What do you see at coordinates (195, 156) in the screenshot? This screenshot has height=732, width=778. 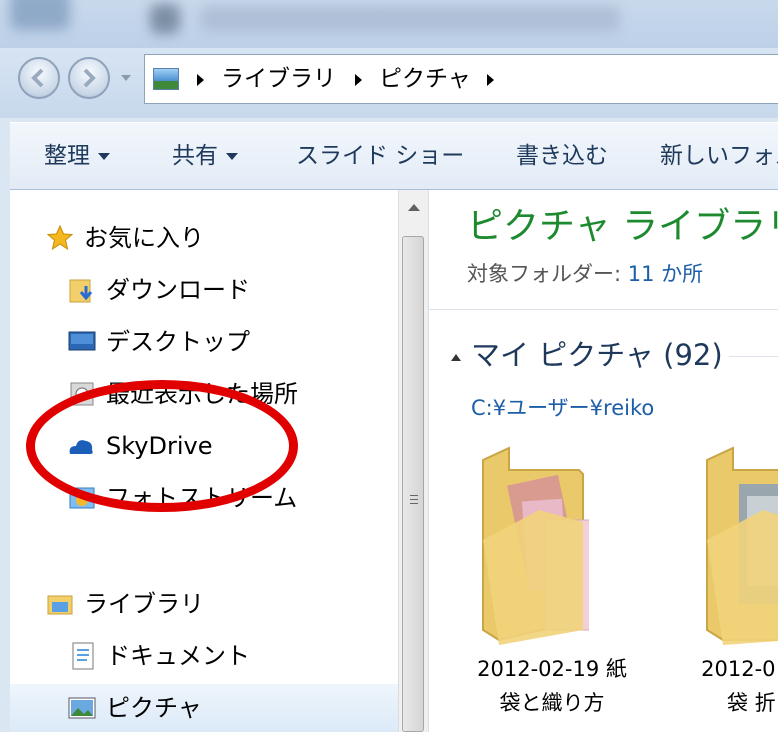 I see `share-label: 共有` at bounding box center [195, 156].